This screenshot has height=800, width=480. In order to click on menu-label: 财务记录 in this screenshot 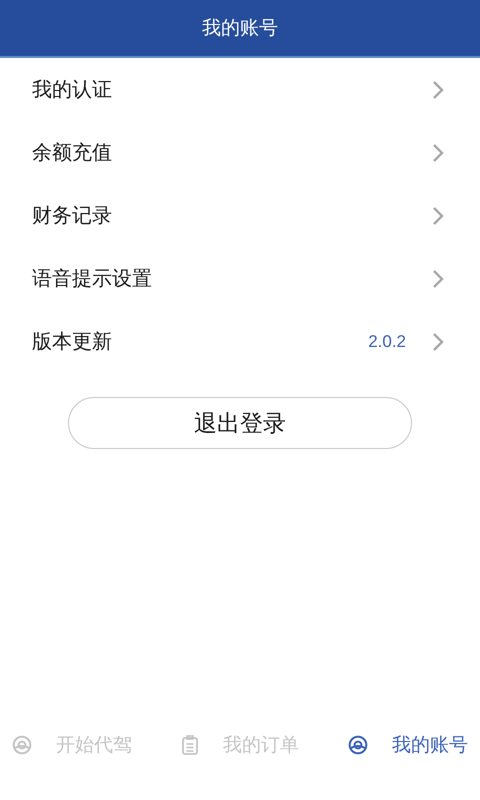, I will do `click(72, 215)`.